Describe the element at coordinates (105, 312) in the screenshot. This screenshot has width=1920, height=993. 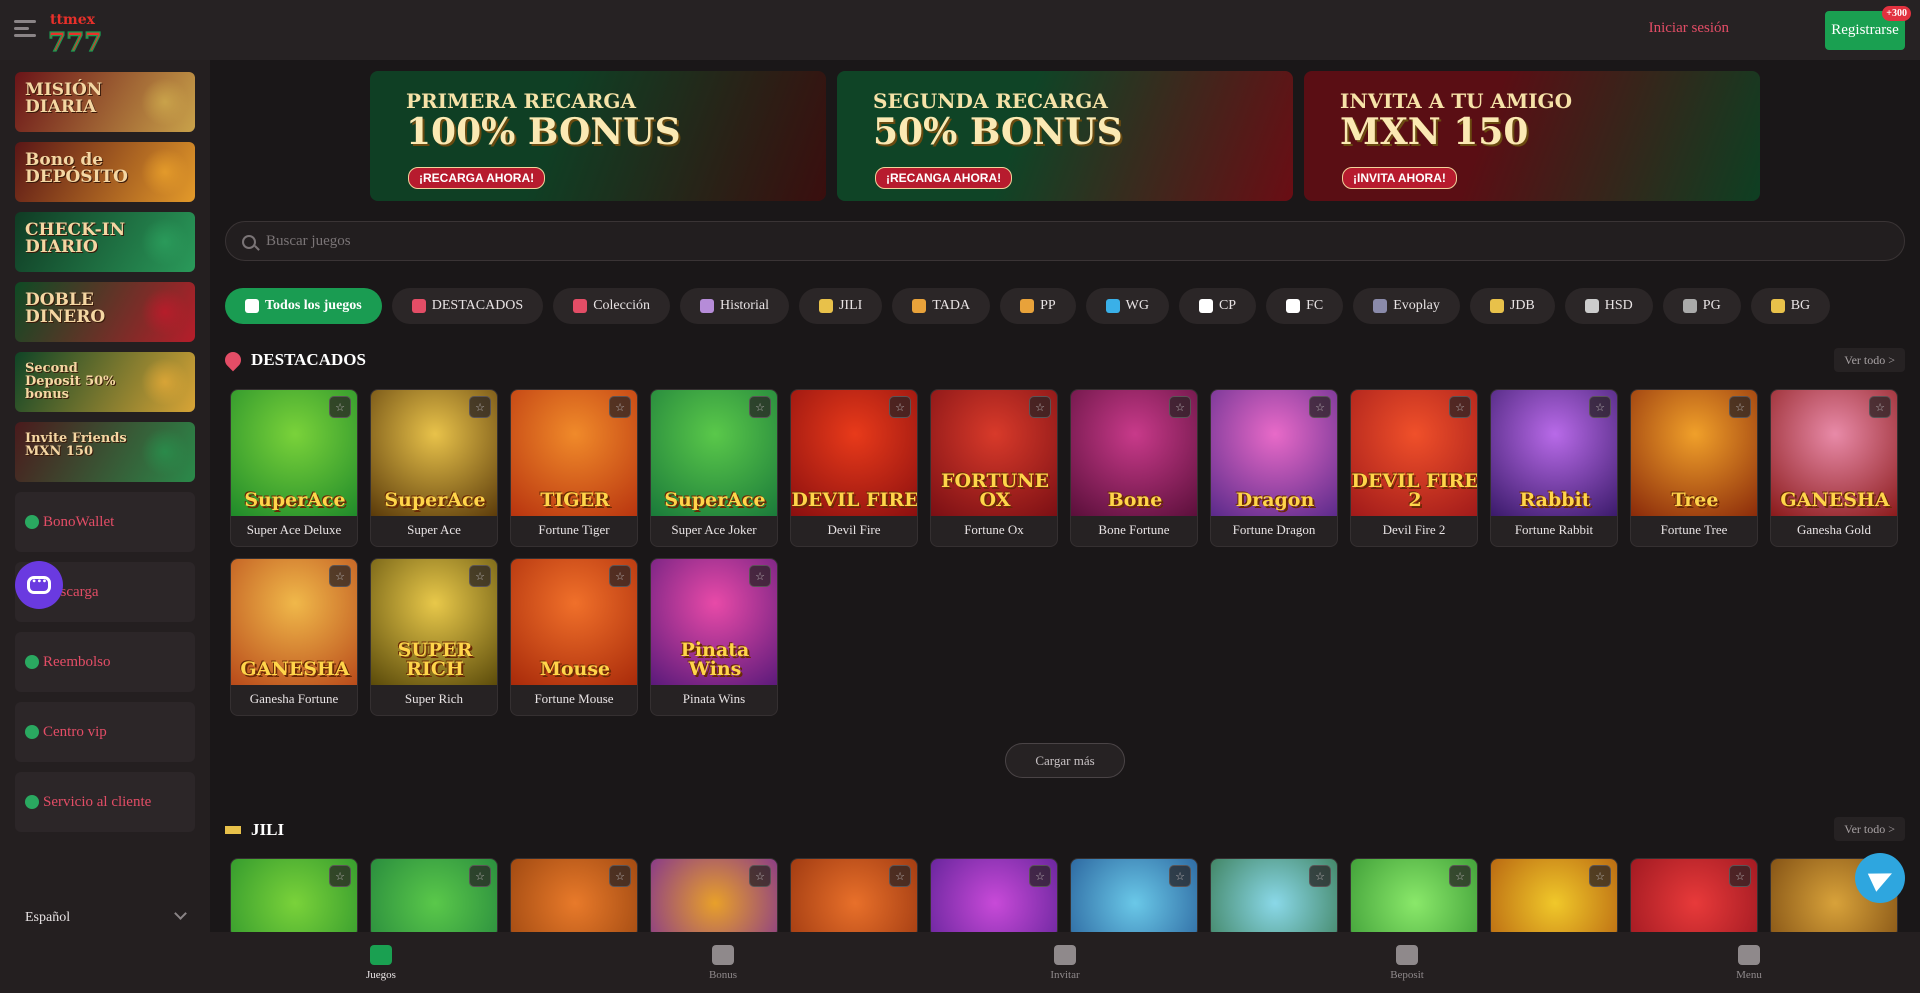
I see `sidebar-promo-card: DOBLE DINERO` at that location.